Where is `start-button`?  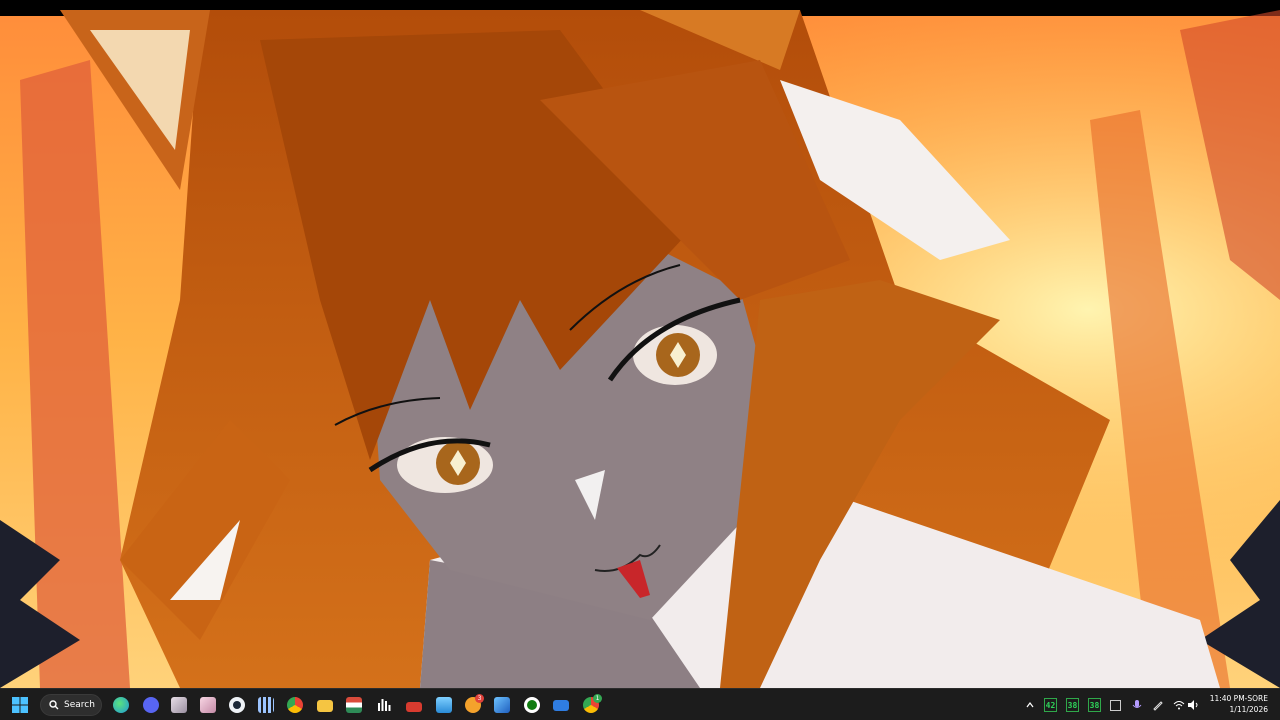
start-button is located at coordinates (20, 705).